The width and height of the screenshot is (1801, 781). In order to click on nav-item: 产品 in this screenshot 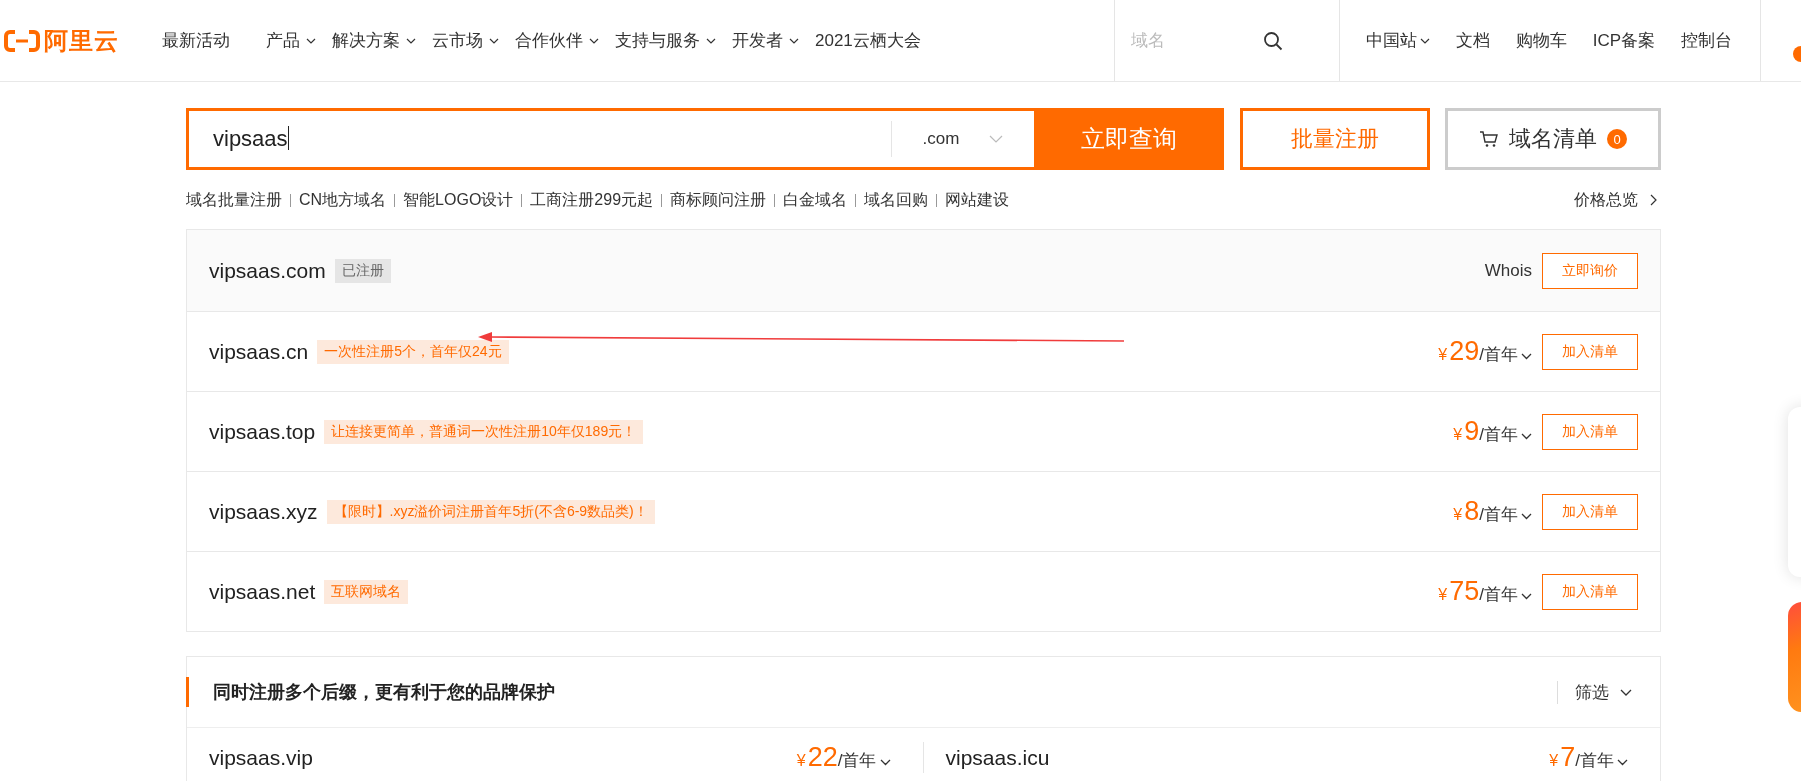, I will do `click(291, 40)`.